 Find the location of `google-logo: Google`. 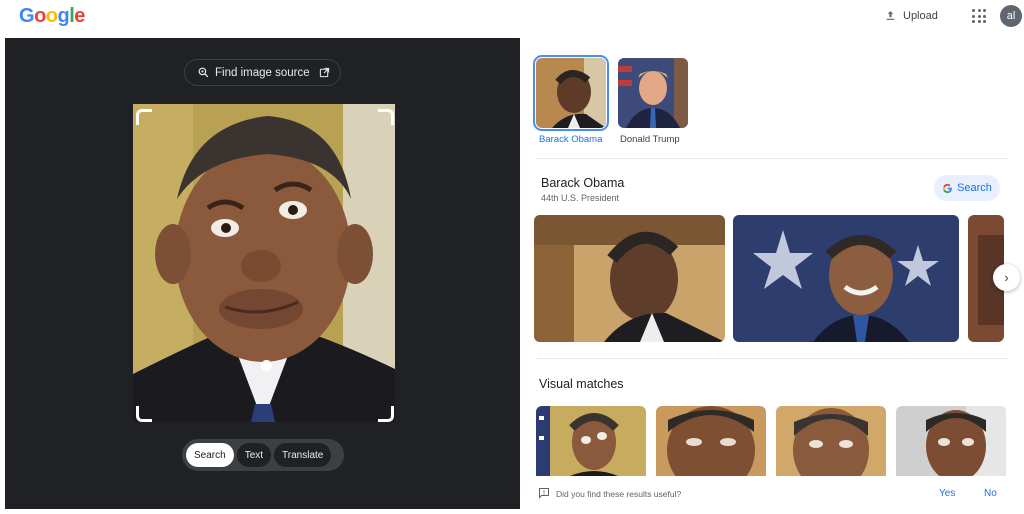

google-logo: Google is located at coordinates (52, 16).